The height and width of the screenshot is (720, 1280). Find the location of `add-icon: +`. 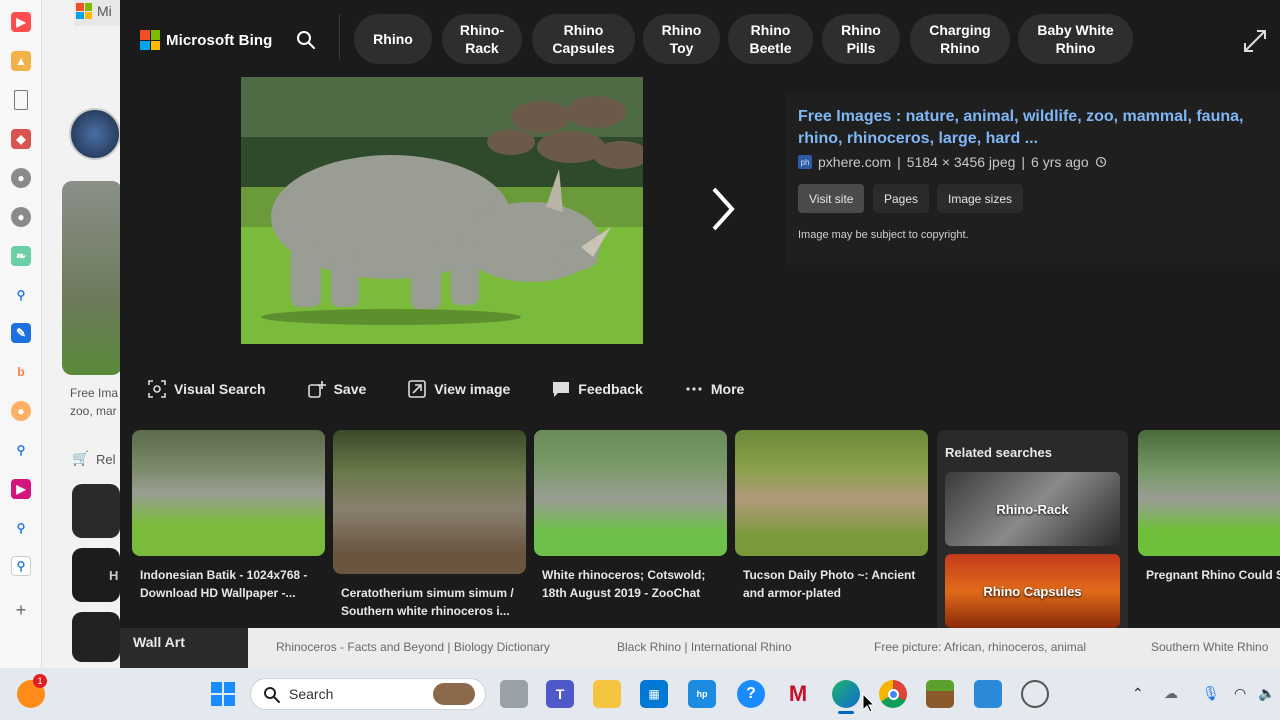

add-icon: + is located at coordinates (21, 610).